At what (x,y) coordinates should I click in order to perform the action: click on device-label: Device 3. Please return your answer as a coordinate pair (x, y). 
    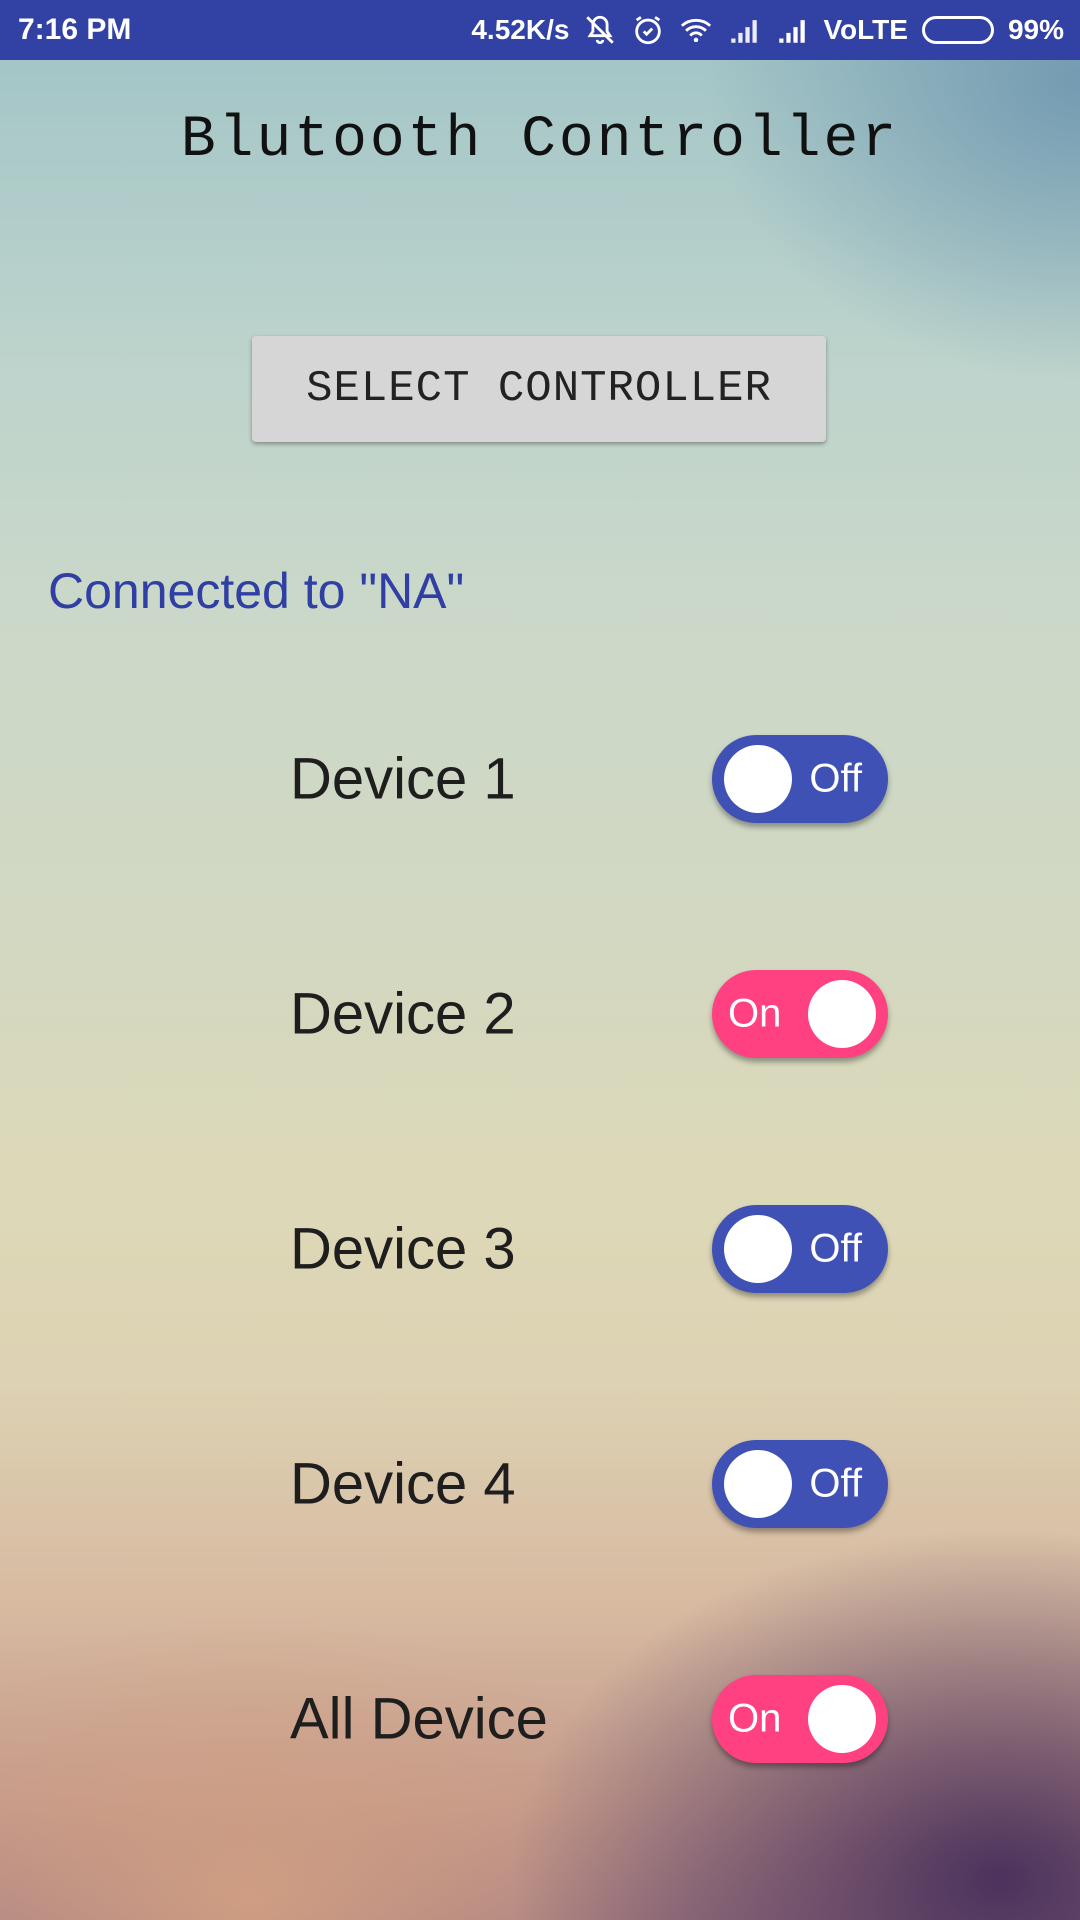
    Looking at the image, I should click on (403, 1249).